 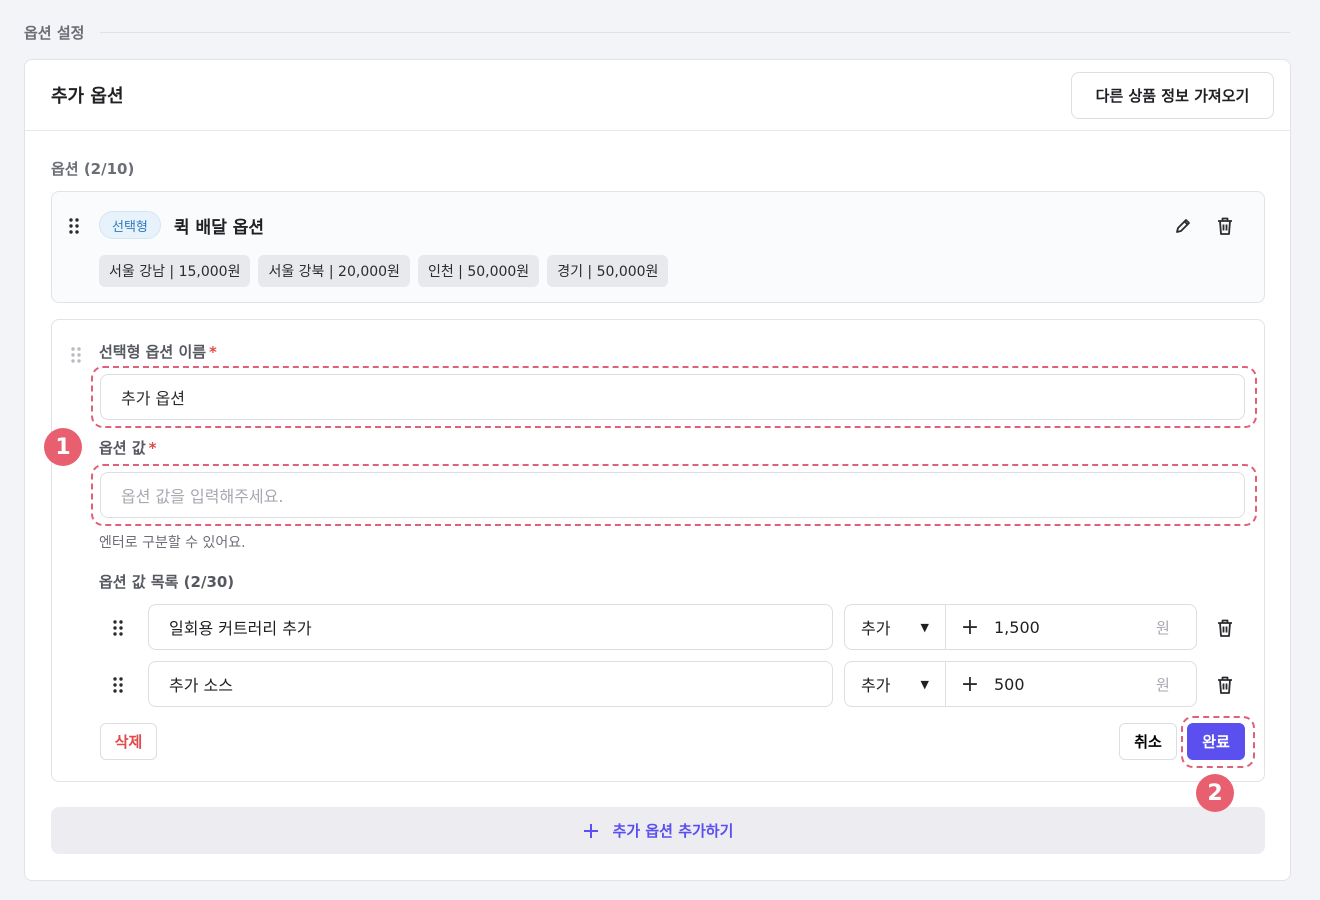 What do you see at coordinates (167, 582) in the screenshot?
I see `option-value-list-label: 옵션 값 목록 (2/30)` at bounding box center [167, 582].